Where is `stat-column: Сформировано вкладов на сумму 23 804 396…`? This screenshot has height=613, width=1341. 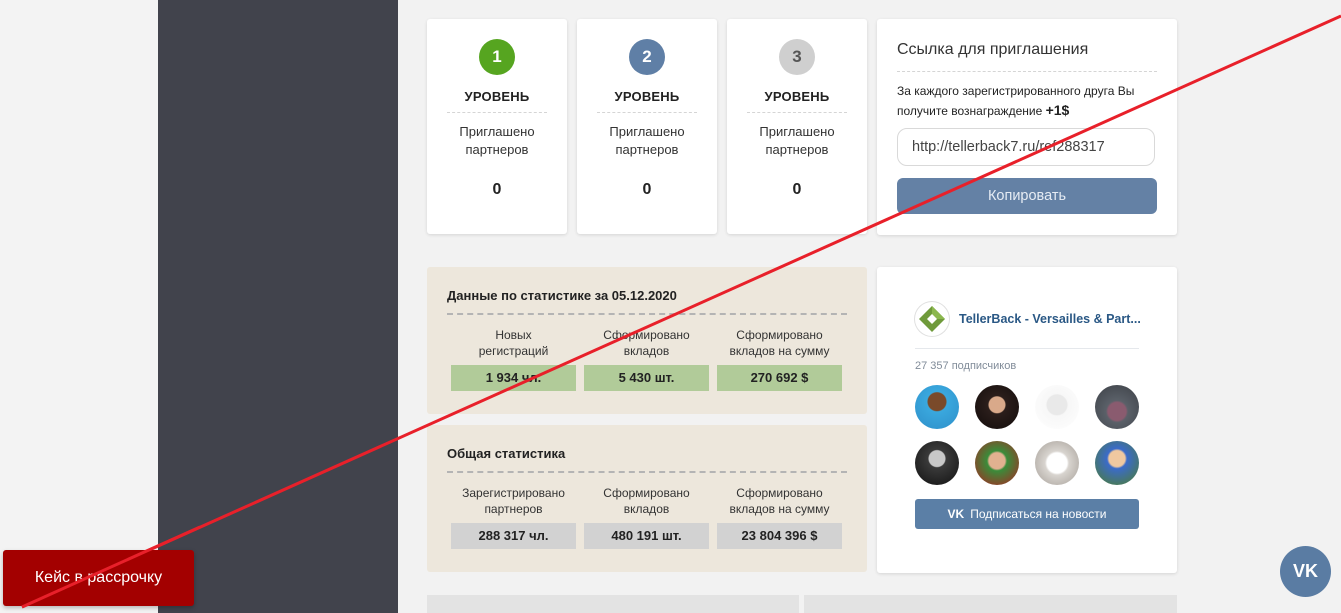 stat-column: Сформировано вкладов на сумму 23 804 396… is located at coordinates (779, 517).